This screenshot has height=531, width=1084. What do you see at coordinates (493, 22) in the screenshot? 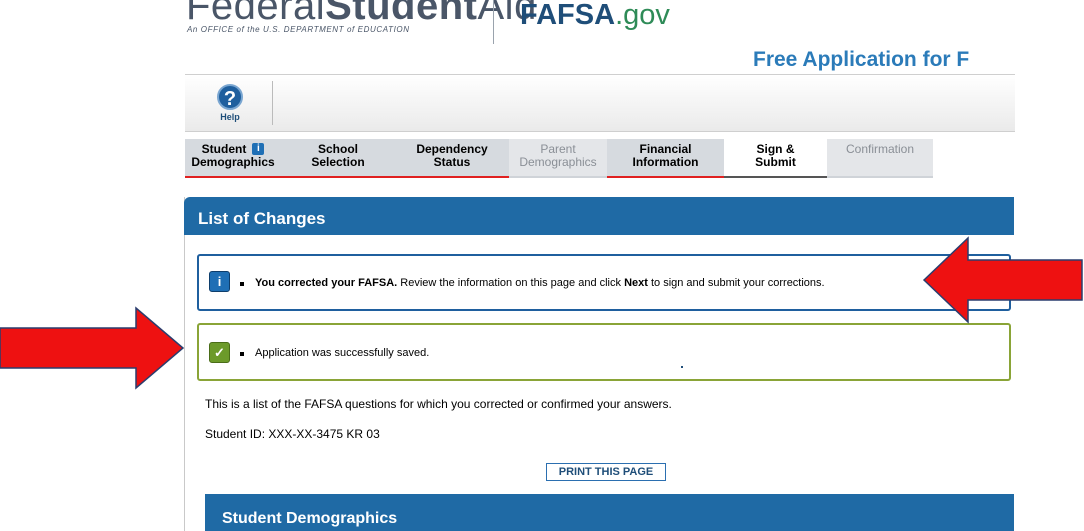
I see `header-divider` at bounding box center [493, 22].